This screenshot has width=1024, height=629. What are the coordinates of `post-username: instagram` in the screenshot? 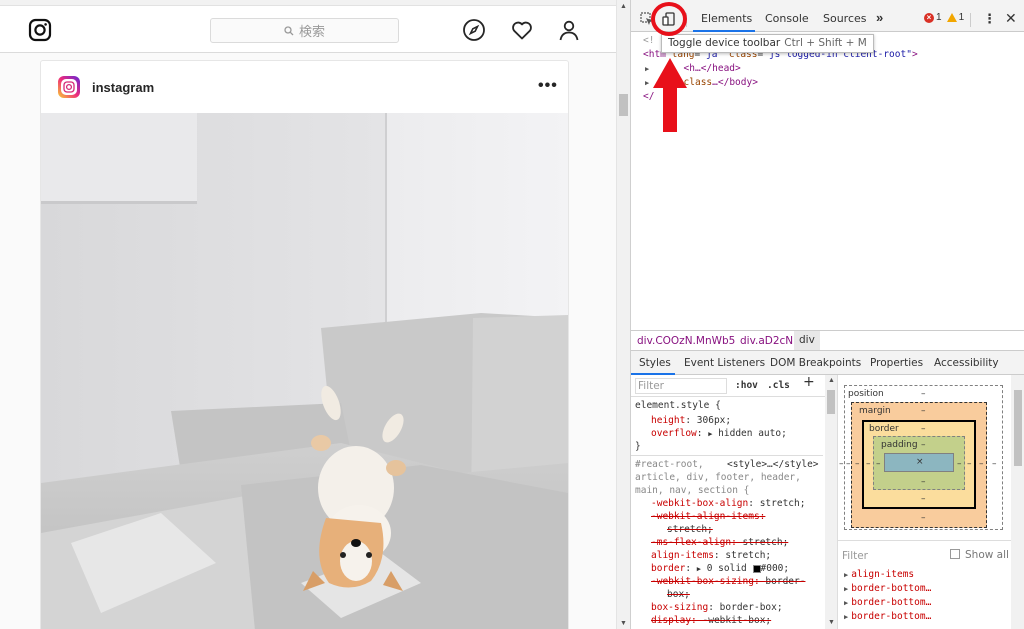 It's located at (123, 87).